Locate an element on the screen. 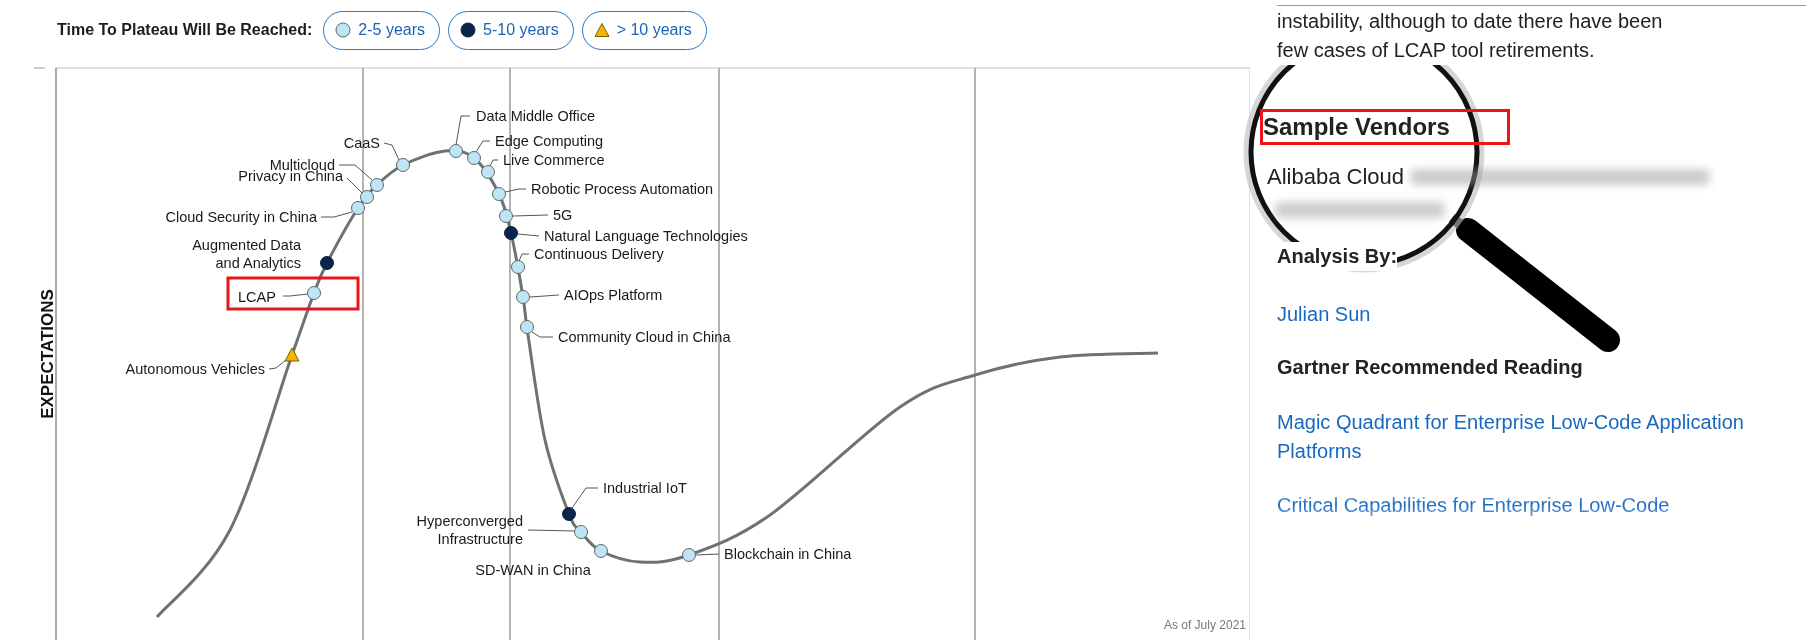  technology-label: Autonomous Vehicles is located at coordinates (195, 369).